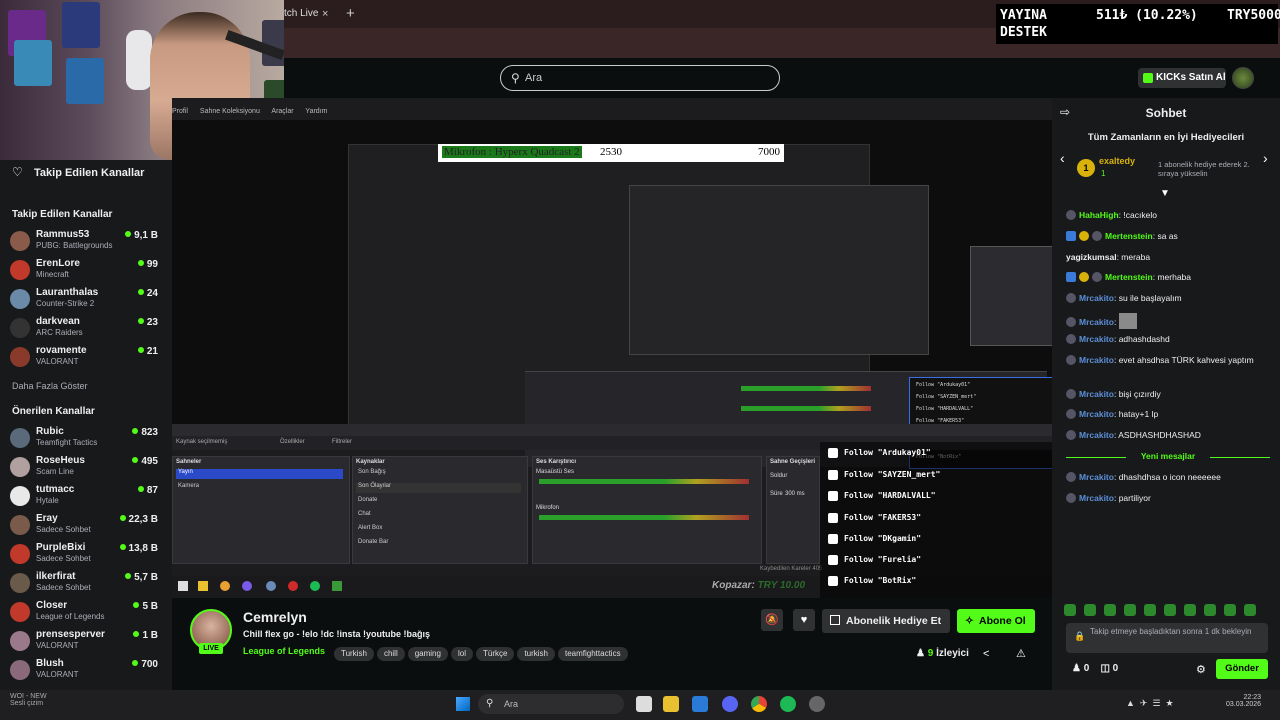  What do you see at coordinates (461, 654) in the screenshot?
I see `tag-chip: lol` at bounding box center [461, 654].